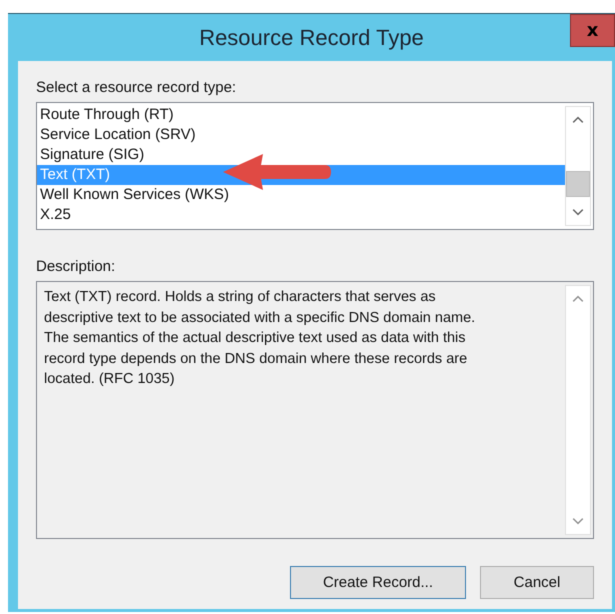 This screenshot has width=615, height=614. Describe the element at coordinates (592, 30) in the screenshot. I see `close-button: x` at that location.